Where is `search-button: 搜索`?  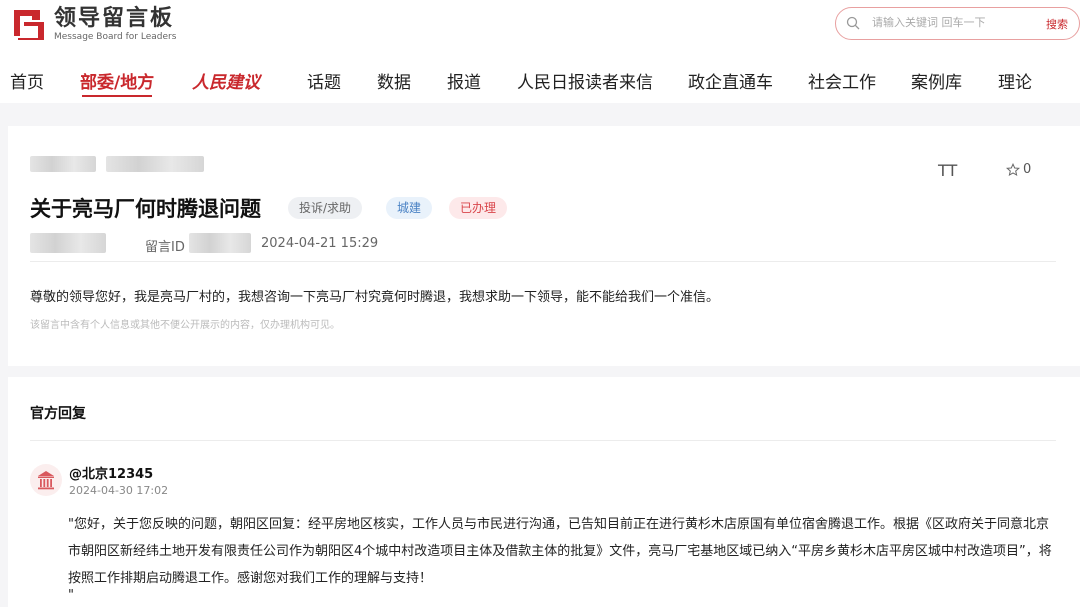 search-button: 搜索 is located at coordinates (1057, 24).